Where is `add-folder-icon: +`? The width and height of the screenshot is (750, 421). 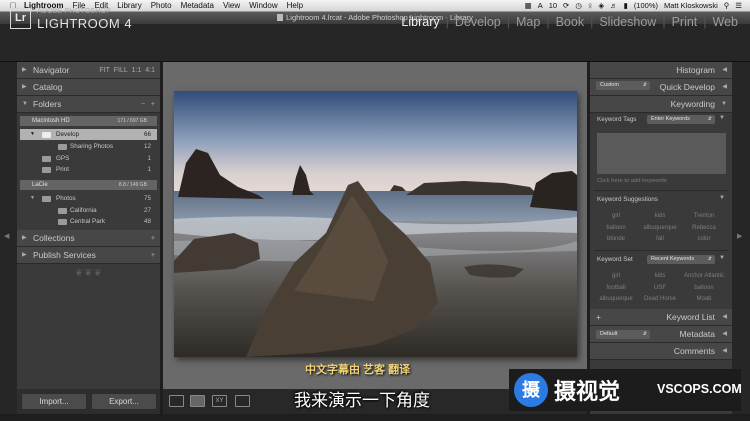
add-folder-icon: + is located at coordinates (153, 104).